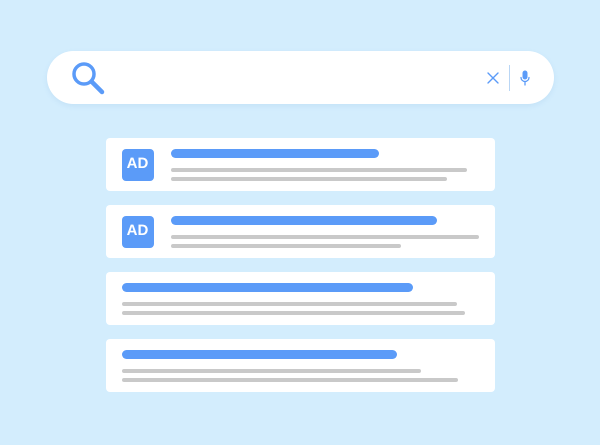 Image resolution: width=600 pixels, height=445 pixels. What do you see at coordinates (87, 77) in the screenshot?
I see `search-icon` at bounding box center [87, 77].